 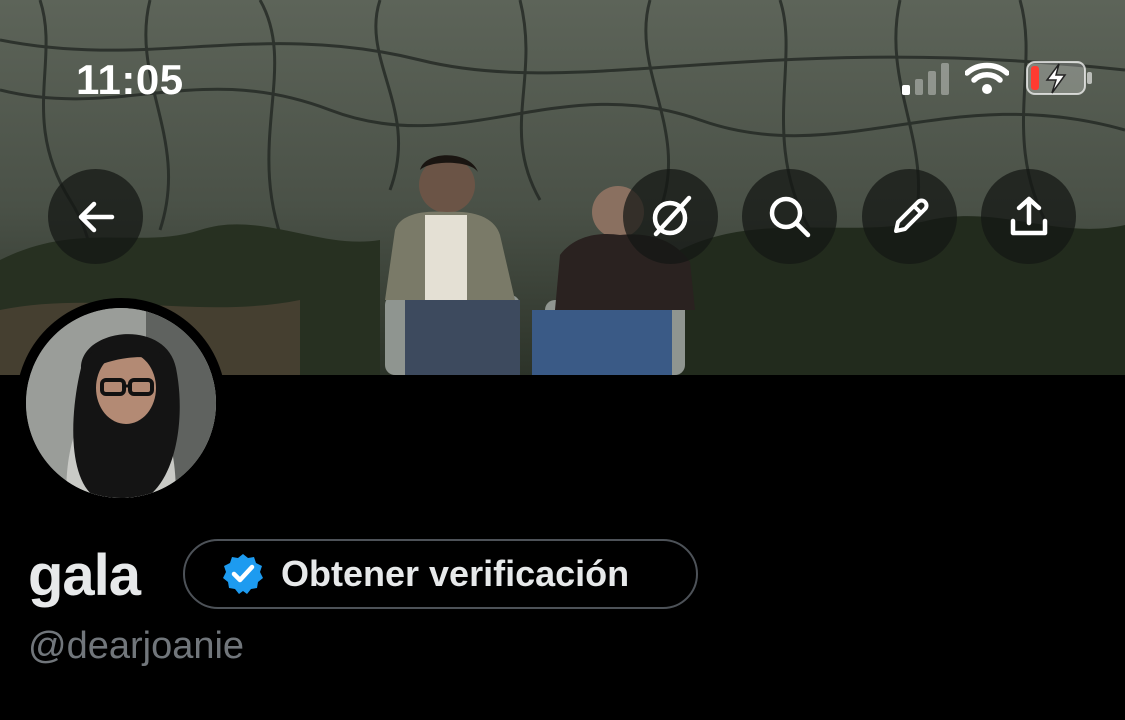 I want to click on get-verified-label: Obtener verificación, so click(x=455, y=573).